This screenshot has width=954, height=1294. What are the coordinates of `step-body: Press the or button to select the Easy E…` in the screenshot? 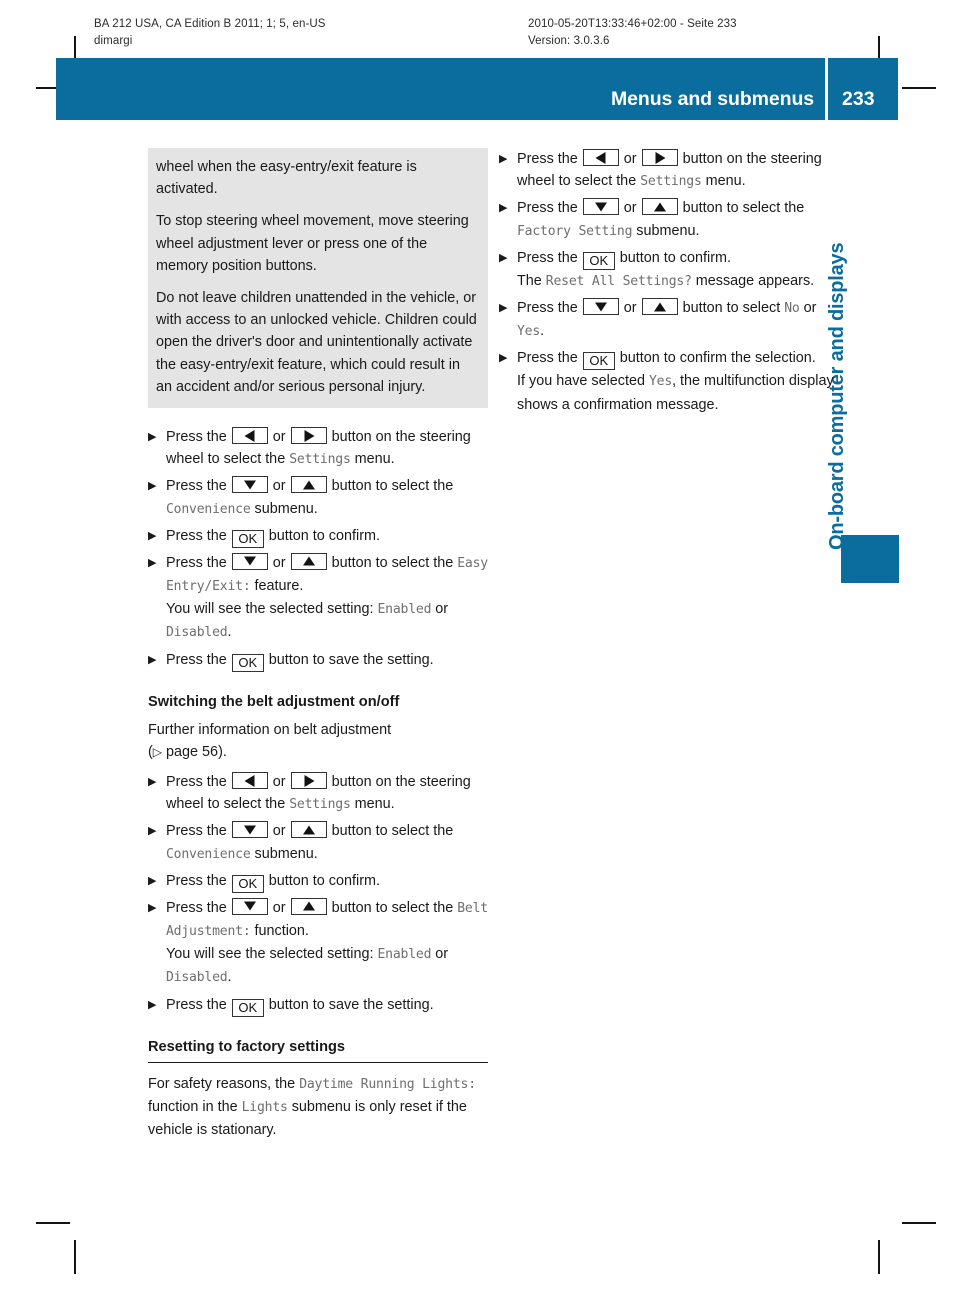 It's located at (327, 598).